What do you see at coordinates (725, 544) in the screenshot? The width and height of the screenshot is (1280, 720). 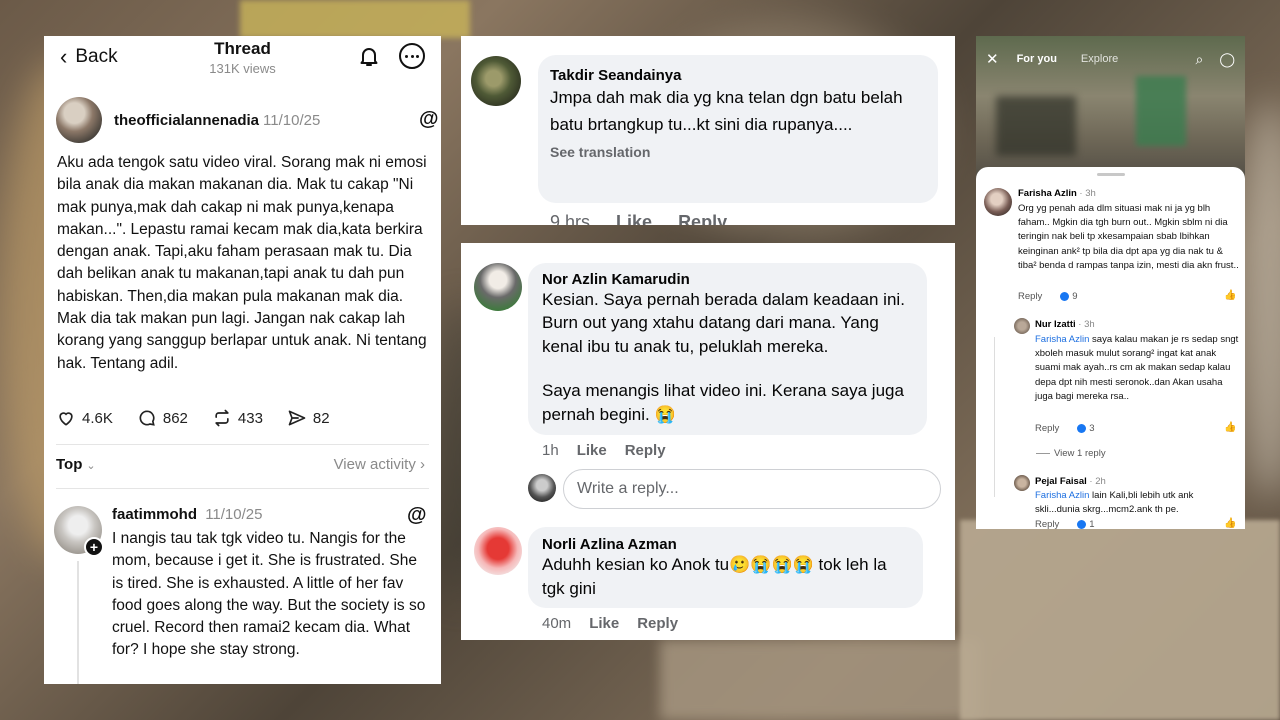 I see `commenter-name: Norli Azlina Azman` at bounding box center [725, 544].